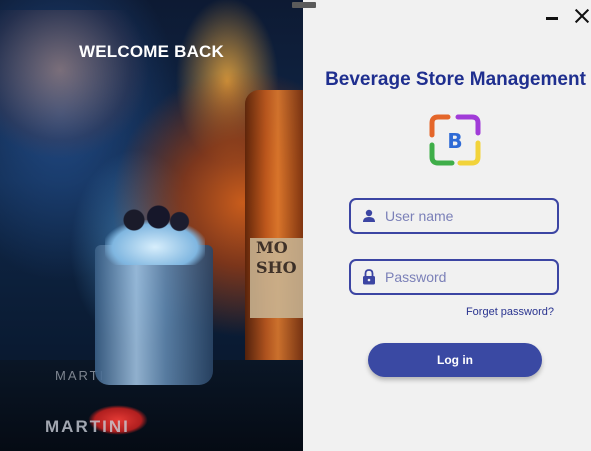 The height and width of the screenshot is (451, 591). Describe the element at coordinates (582, 16) in the screenshot. I see `close-icon` at that location.